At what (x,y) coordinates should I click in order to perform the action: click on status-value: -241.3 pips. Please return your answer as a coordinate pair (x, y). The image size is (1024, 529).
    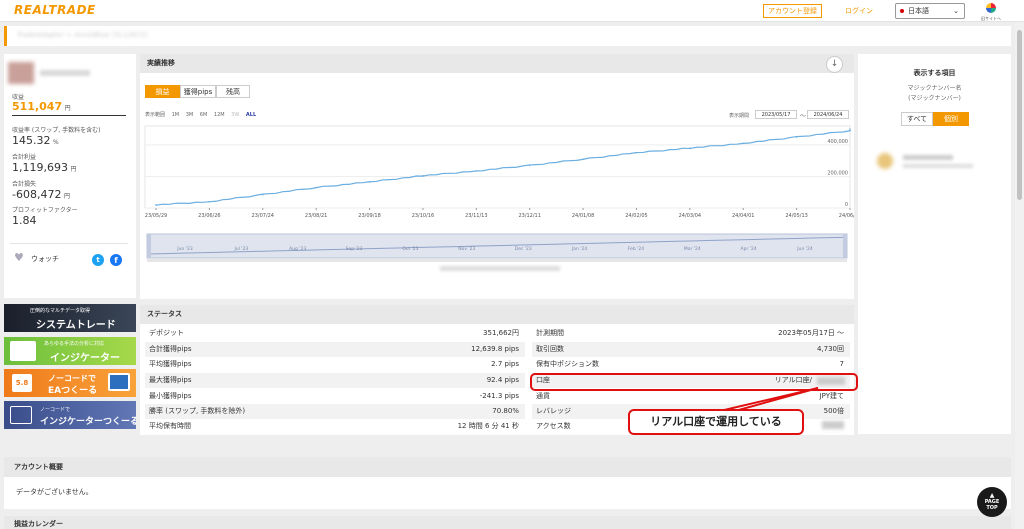
    Looking at the image, I should click on (499, 396).